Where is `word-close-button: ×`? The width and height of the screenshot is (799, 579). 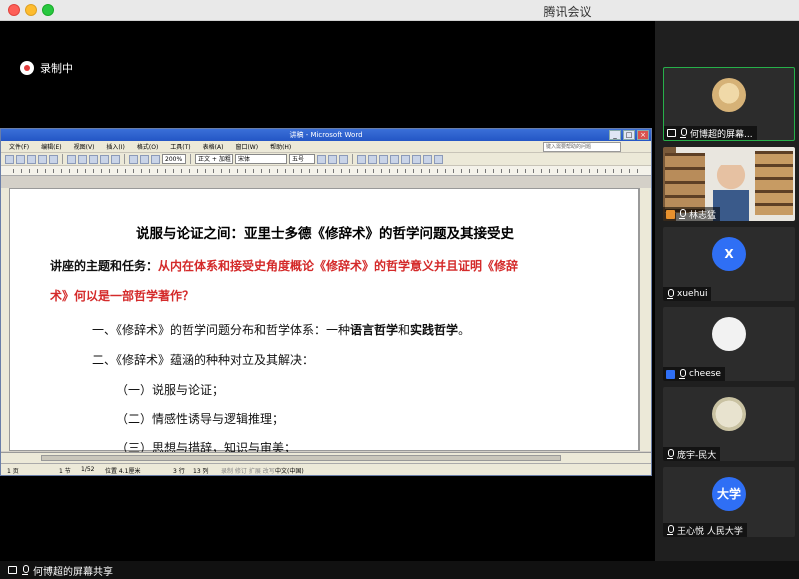
word-close-button: × is located at coordinates (643, 135).